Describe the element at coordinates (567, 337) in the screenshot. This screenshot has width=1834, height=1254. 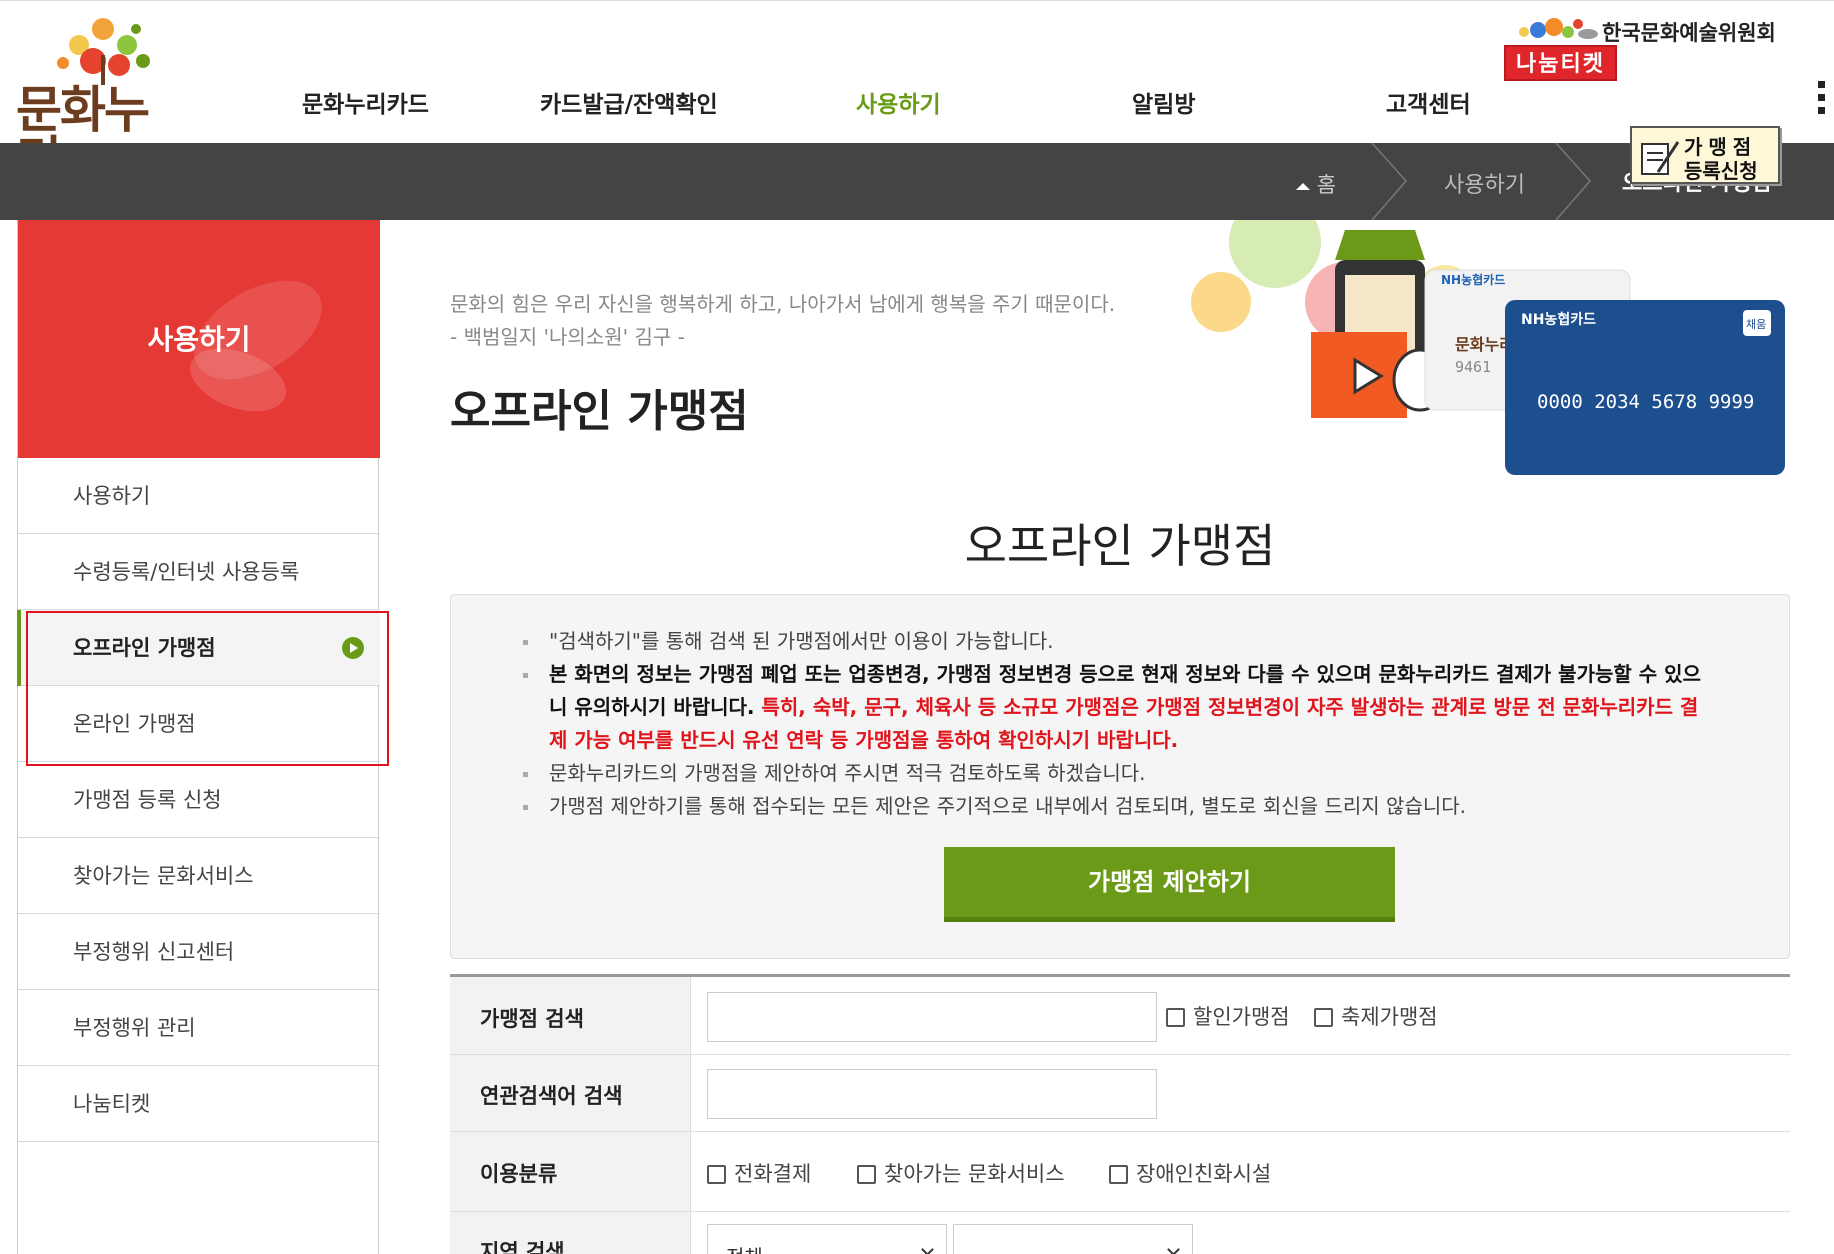
I see `quote-source: - 백범일지 '나의소원' 김구 -` at that location.